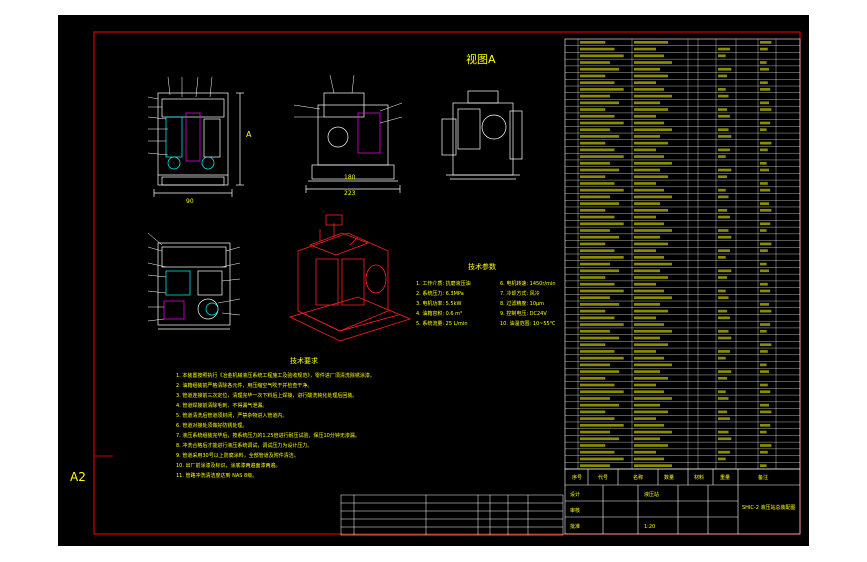 Image resolution: width=867 pixels, height=562 pixels. Describe the element at coordinates (194, 281) in the screenshot. I see `top-view` at that location.